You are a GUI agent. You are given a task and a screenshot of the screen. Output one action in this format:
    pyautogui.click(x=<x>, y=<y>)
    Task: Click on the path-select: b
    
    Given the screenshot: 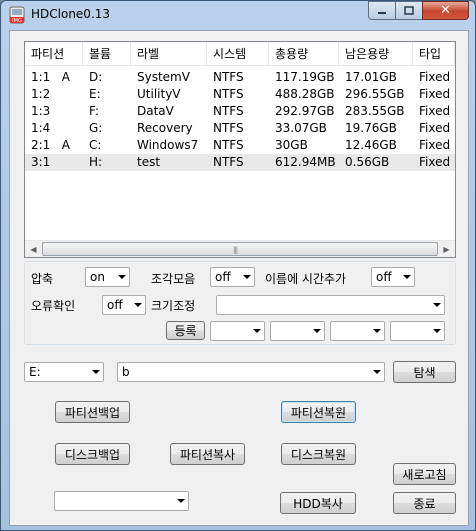 What is the action you would take?
    pyautogui.click(x=251, y=372)
    